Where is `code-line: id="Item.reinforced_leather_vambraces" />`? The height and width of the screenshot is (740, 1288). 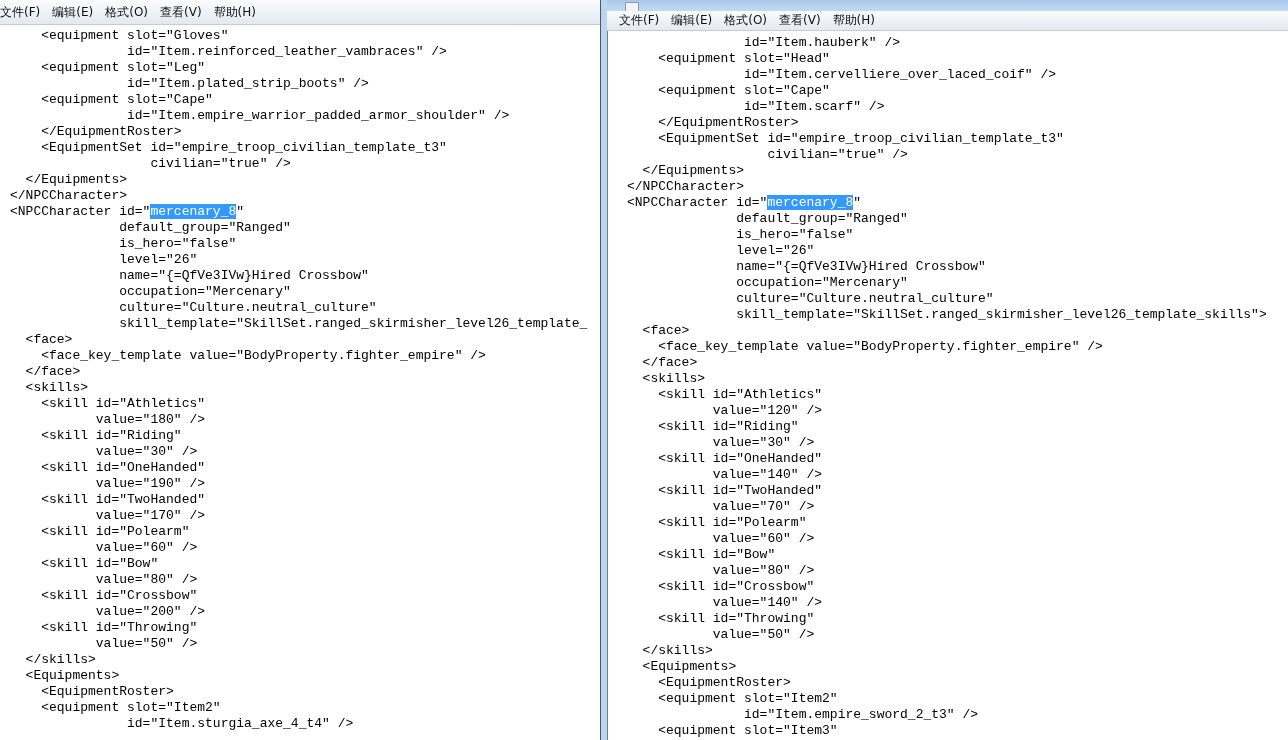
code-line: id="Item.reinforced_leather_vambraces" /> is located at coordinates (286, 52).